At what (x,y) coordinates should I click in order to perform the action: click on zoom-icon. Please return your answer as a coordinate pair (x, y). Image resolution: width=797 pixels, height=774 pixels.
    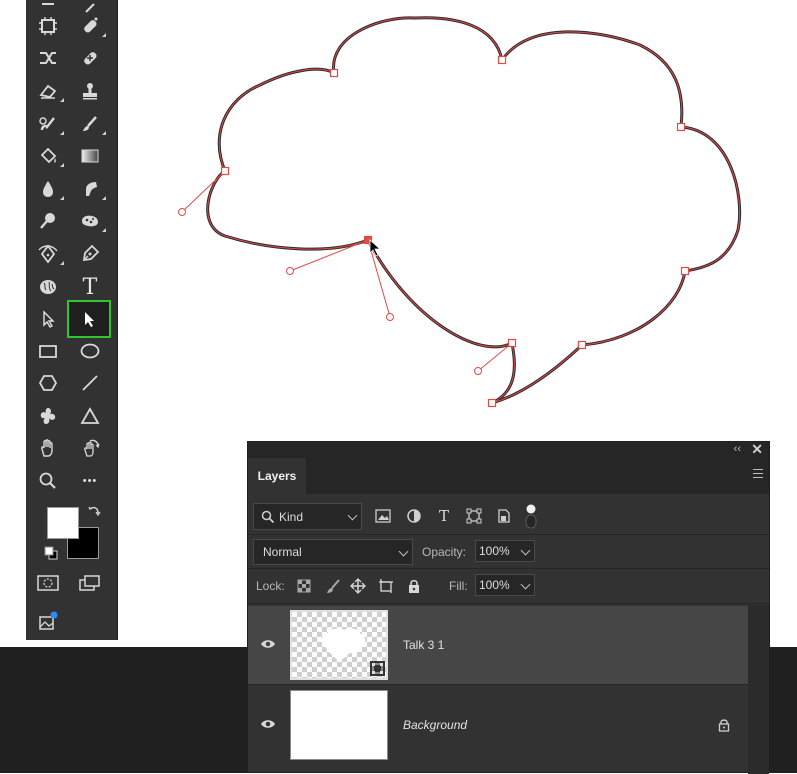
    Looking at the image, I should click on (48, 481).